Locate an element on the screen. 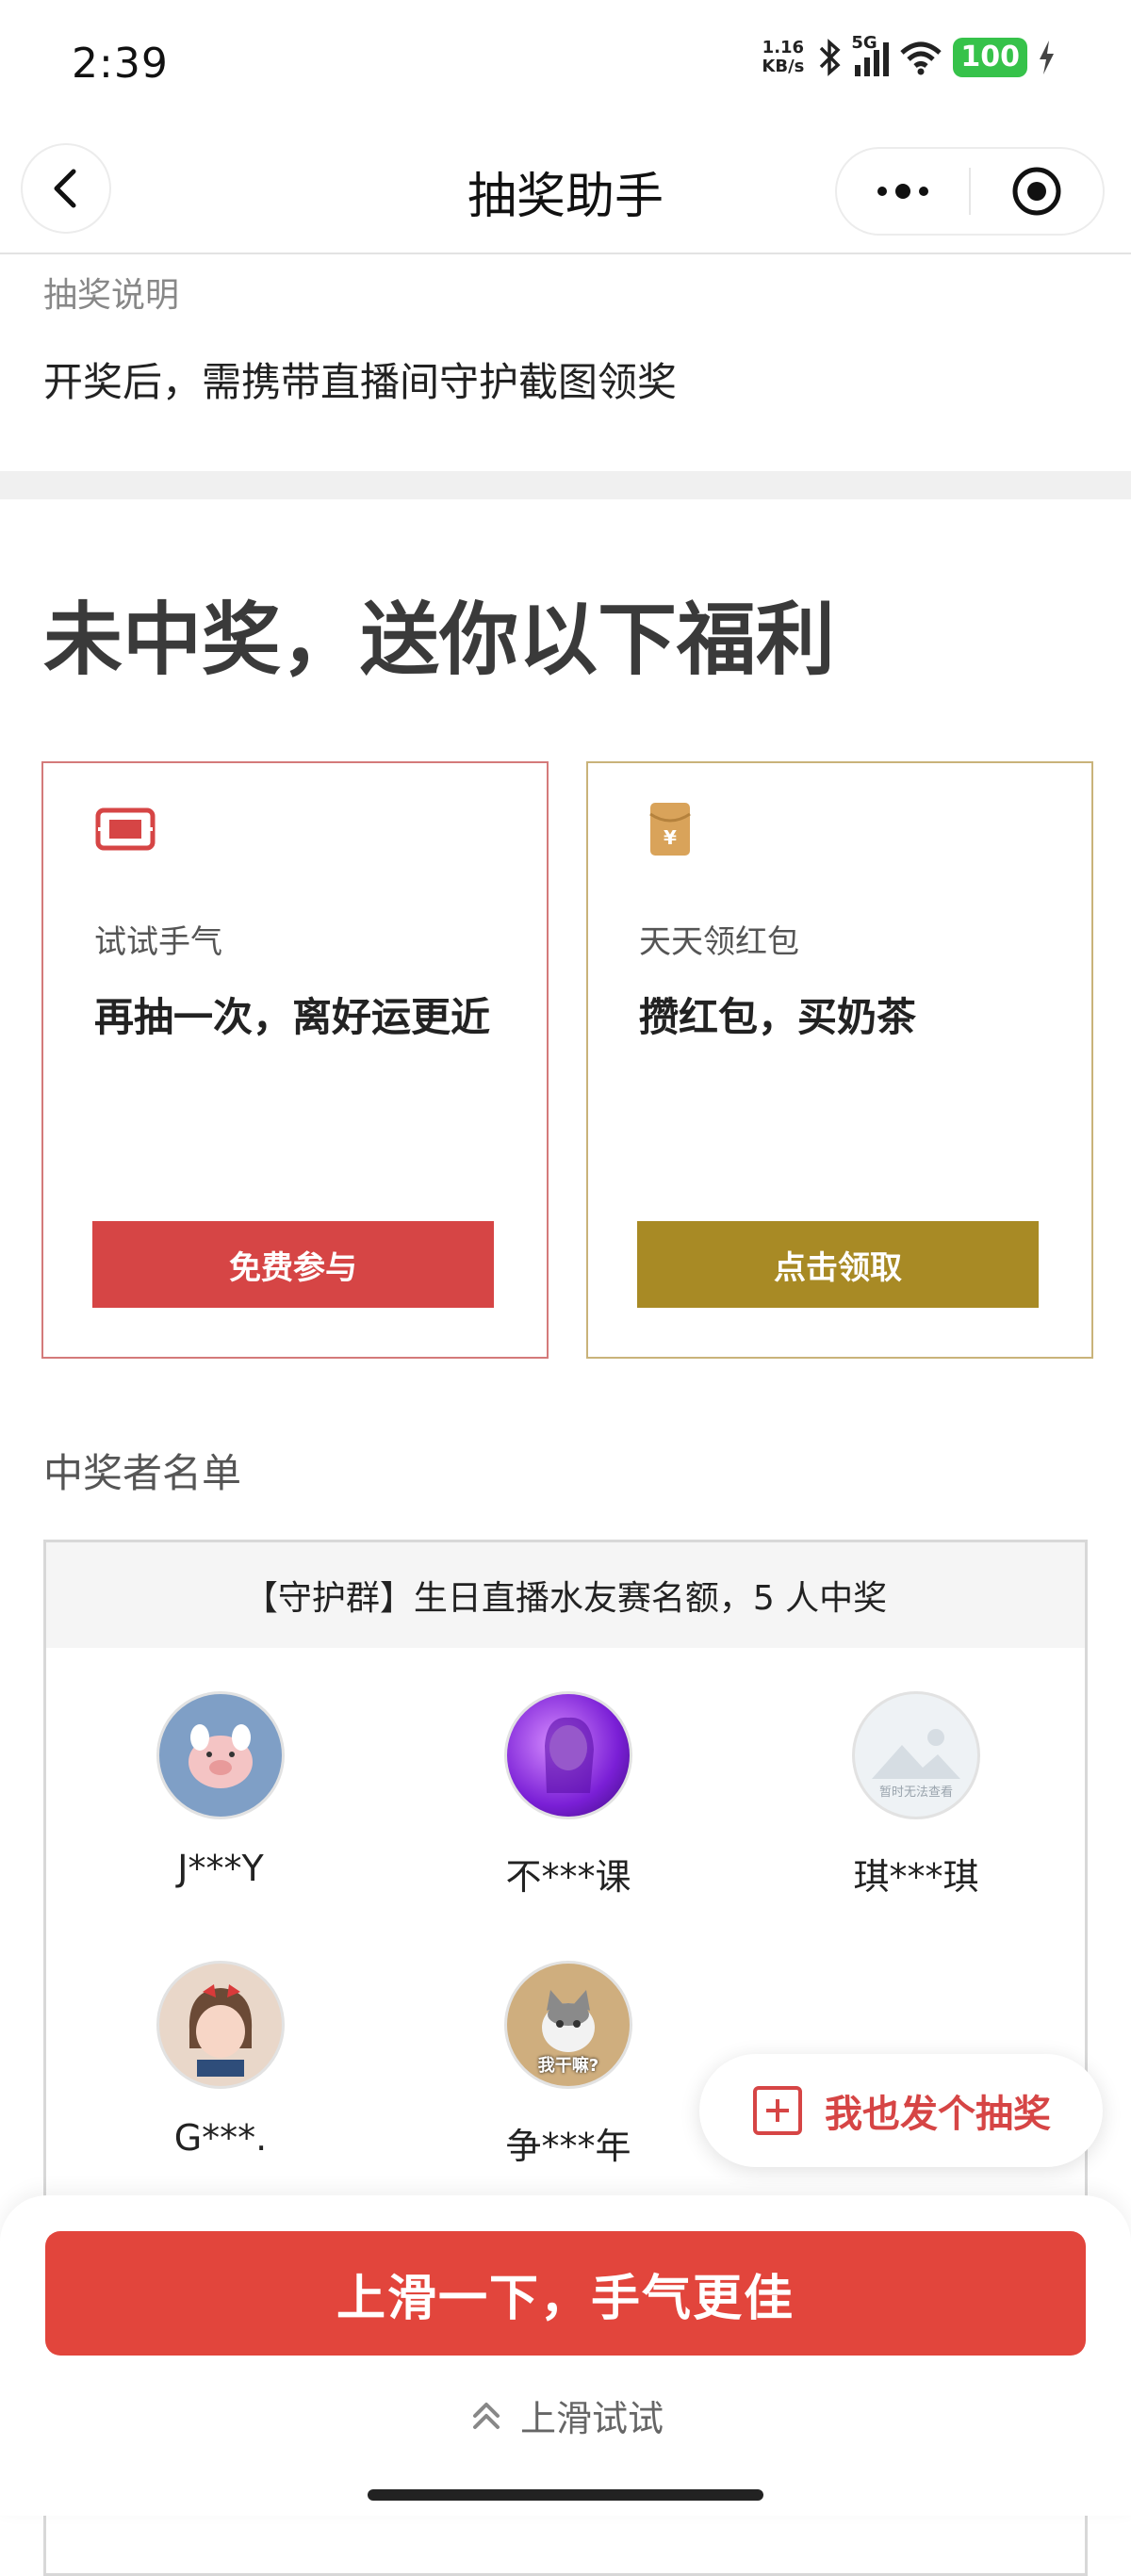  charging-icon is located at coordinates (1047, 57).